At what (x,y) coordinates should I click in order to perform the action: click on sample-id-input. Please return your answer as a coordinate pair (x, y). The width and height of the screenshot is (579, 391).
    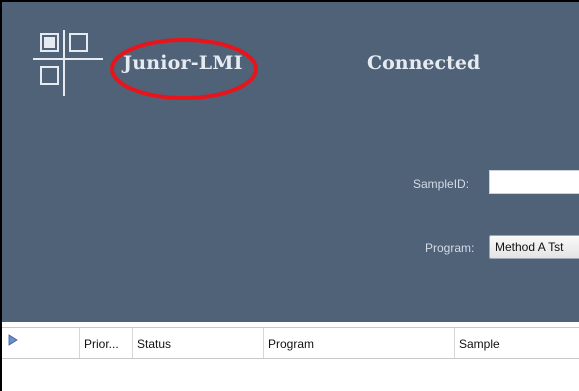
    Looking at the image, I should click on (534, 182).